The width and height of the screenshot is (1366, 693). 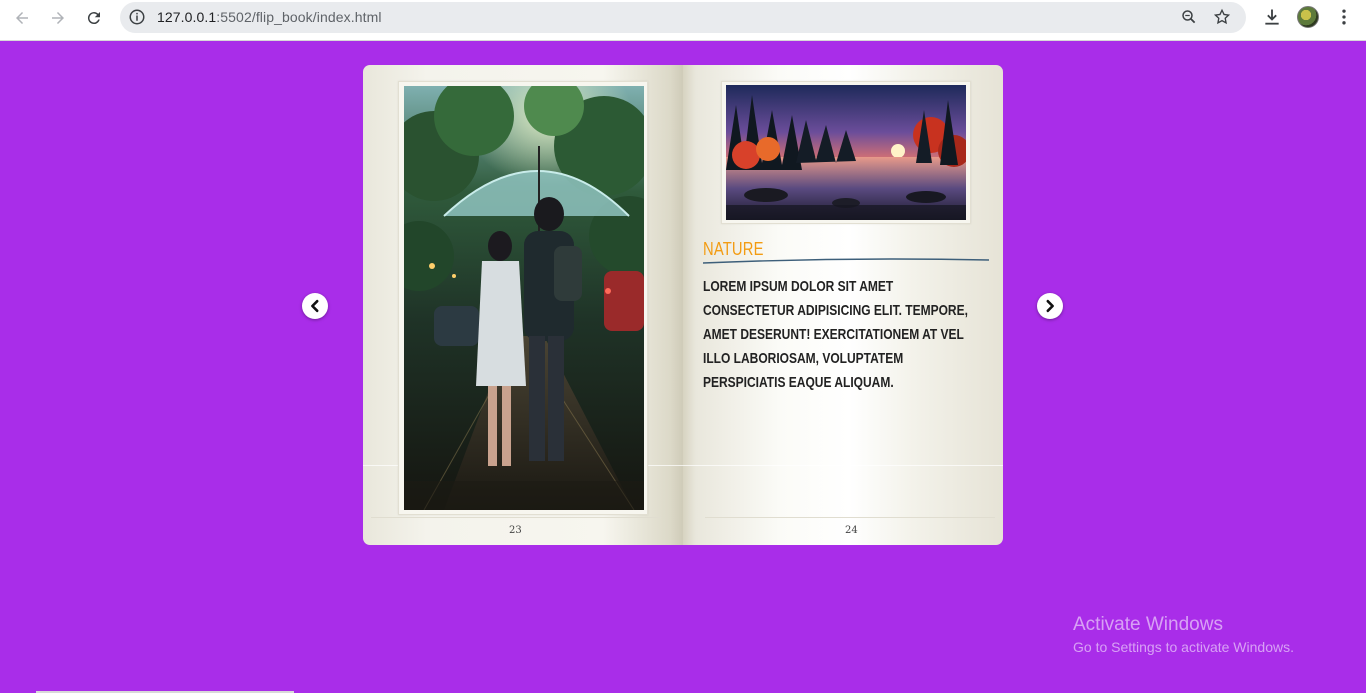 I want to click on heading-underline, so click(x=846, y=261).